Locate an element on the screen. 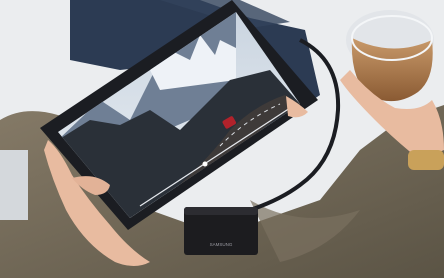  ssd-brand-label: SAMSUNG is located at coordinates (221, 244).